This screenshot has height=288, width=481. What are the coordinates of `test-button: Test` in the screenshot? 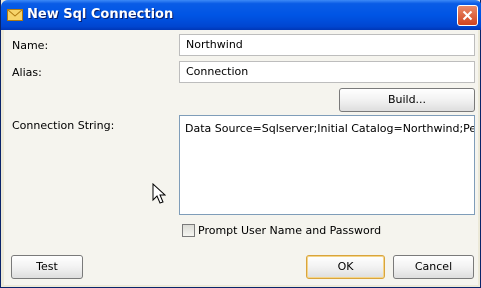 It's located at (47, 267).